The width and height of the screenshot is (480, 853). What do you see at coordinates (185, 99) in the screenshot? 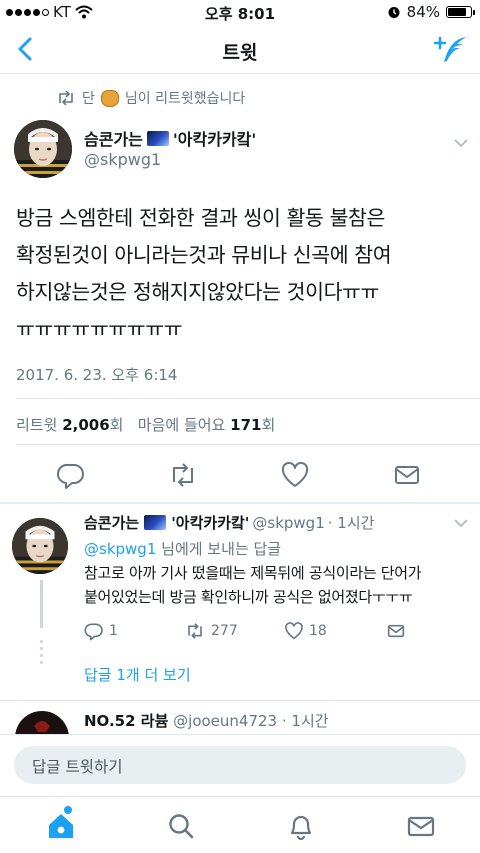
I see `retweeter-suffix: 님이 리트윗했습니다` at bounding box center [185, 99].